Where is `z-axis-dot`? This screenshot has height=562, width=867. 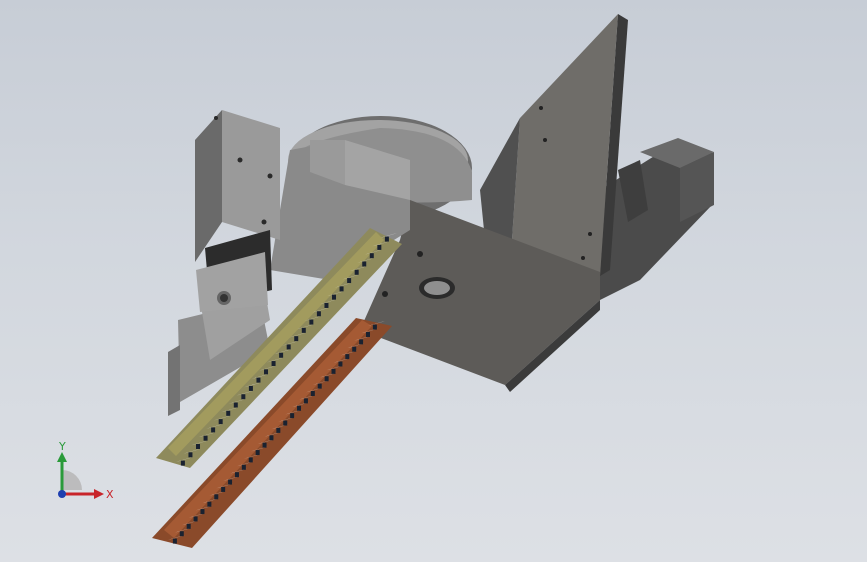 z-axis-dot is located at coordinates (62, 494).